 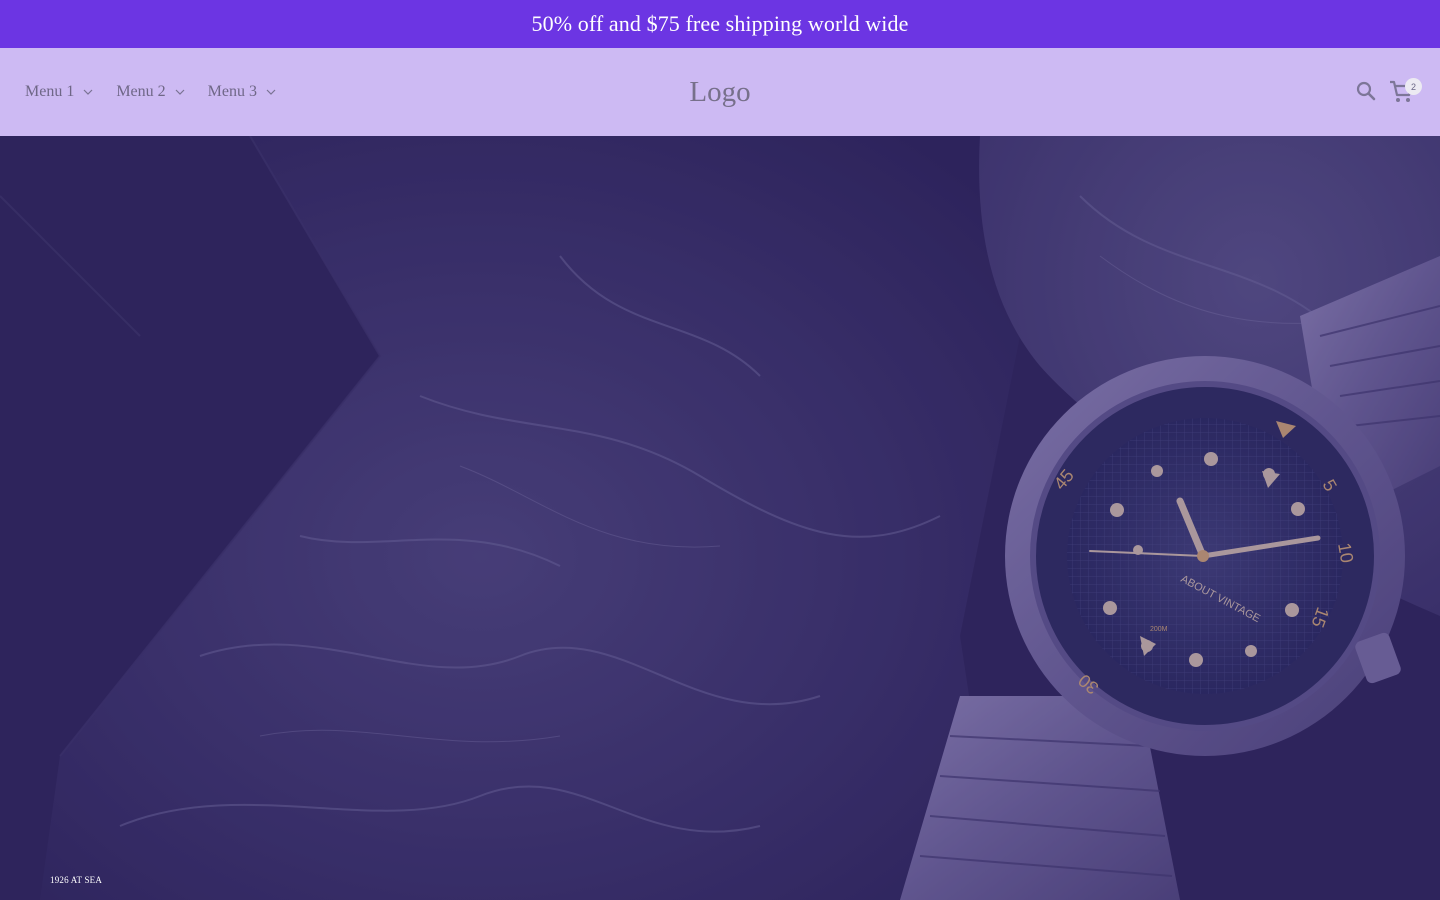 I want to click on nav-menu-3: Menu 3, so click(x=242, y=92).